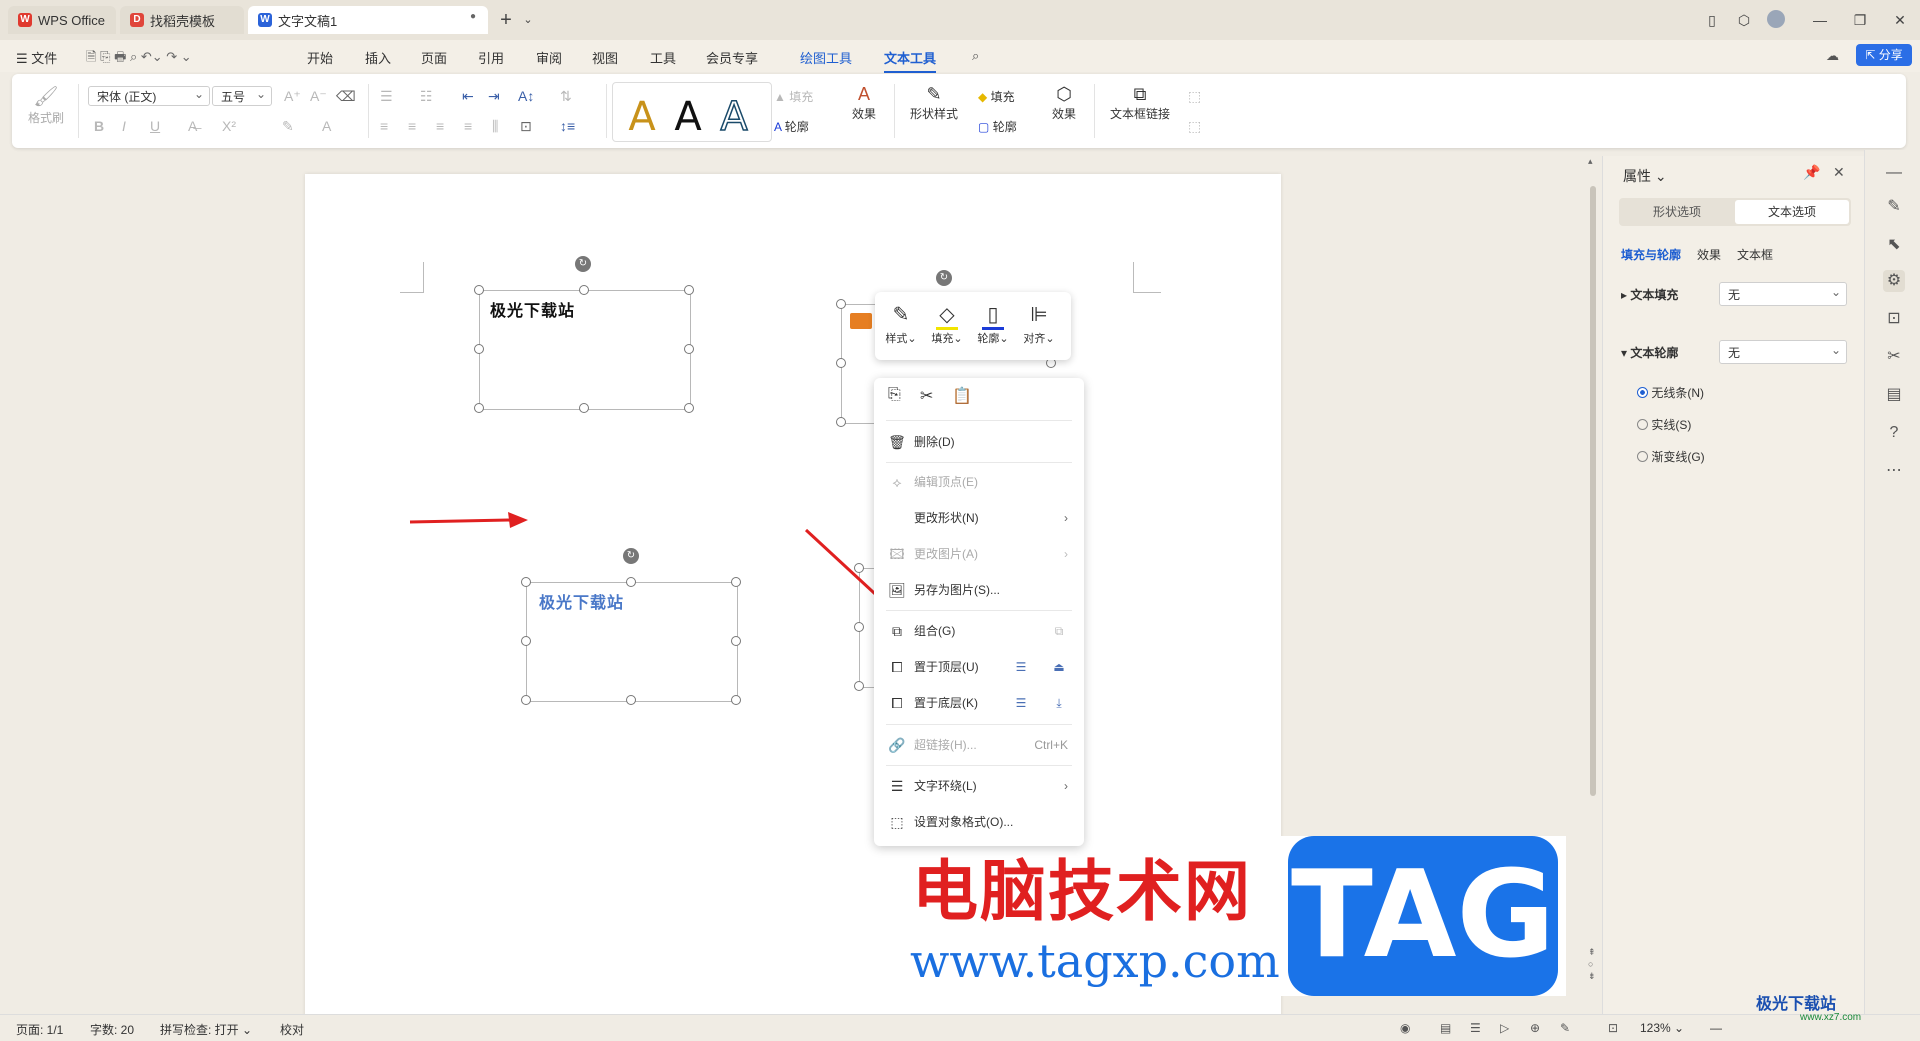 The image size is (1920, 1041). Describe the element at coordinates (155, 126) in the screenshot. I see `underline-icon: U` at that location.